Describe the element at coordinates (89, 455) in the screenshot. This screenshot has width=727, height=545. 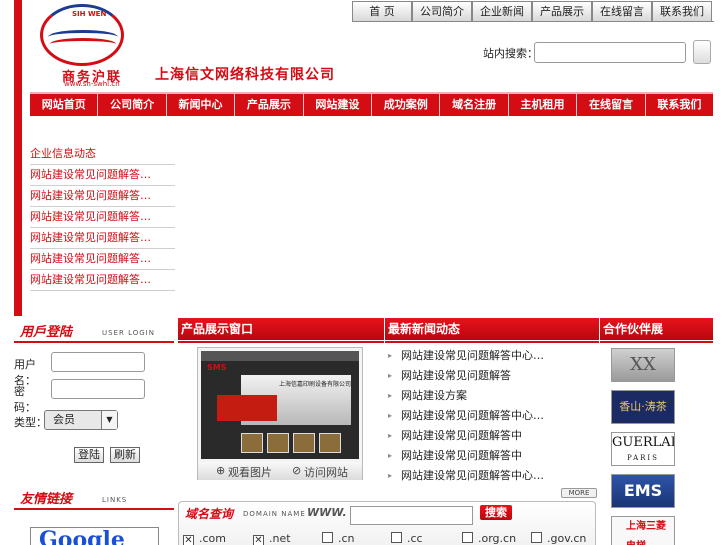
I see `login-button: 登陆` at that location.